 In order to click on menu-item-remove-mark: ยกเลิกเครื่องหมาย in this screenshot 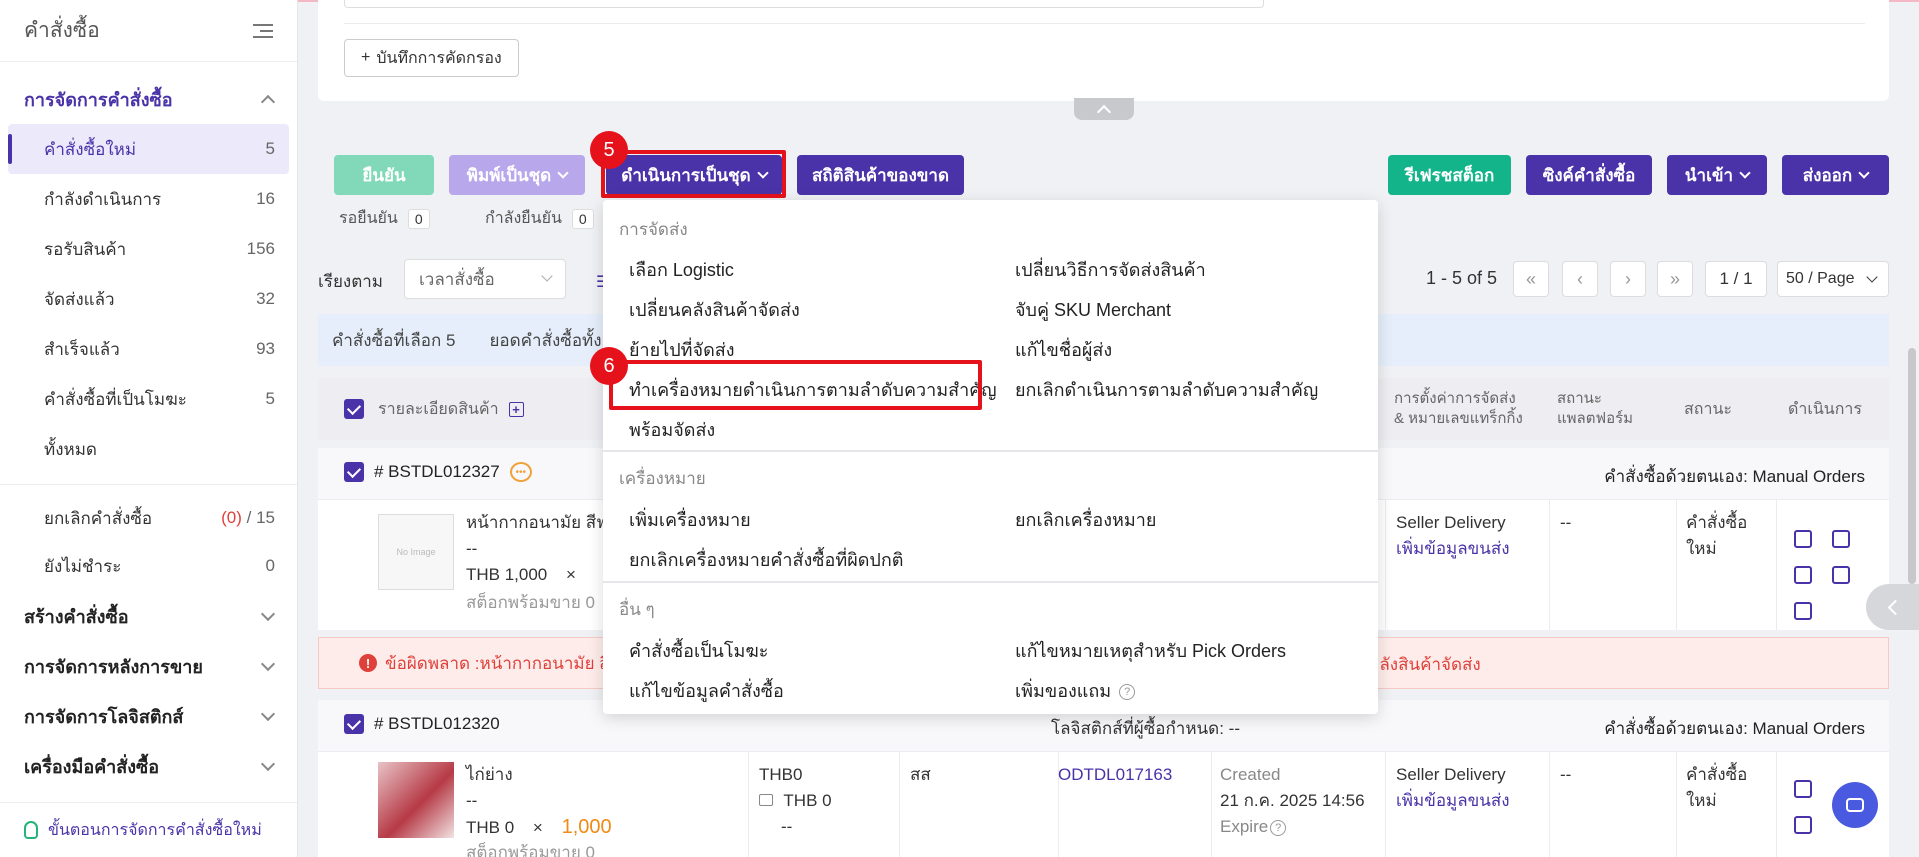, I will do `click(1085, 519)`.